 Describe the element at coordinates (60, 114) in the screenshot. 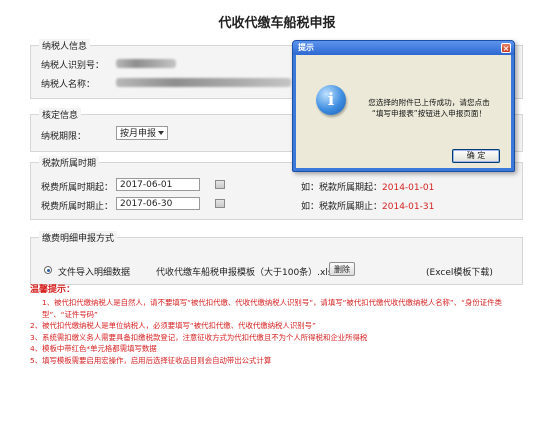

I see `verify-info-legend: 核定信息` at that location.